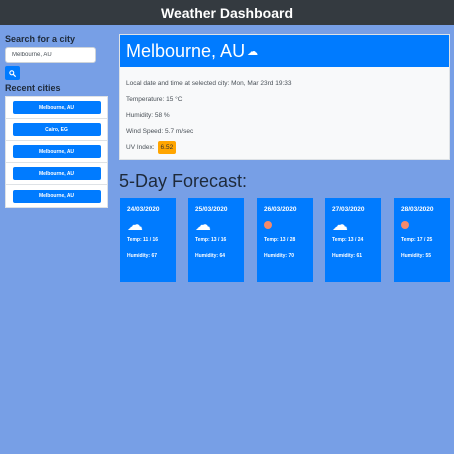  I want to click on forecast-card: 28/03/2020 Temp: 17 / 25 Humidity: 55, so click(422, 240).